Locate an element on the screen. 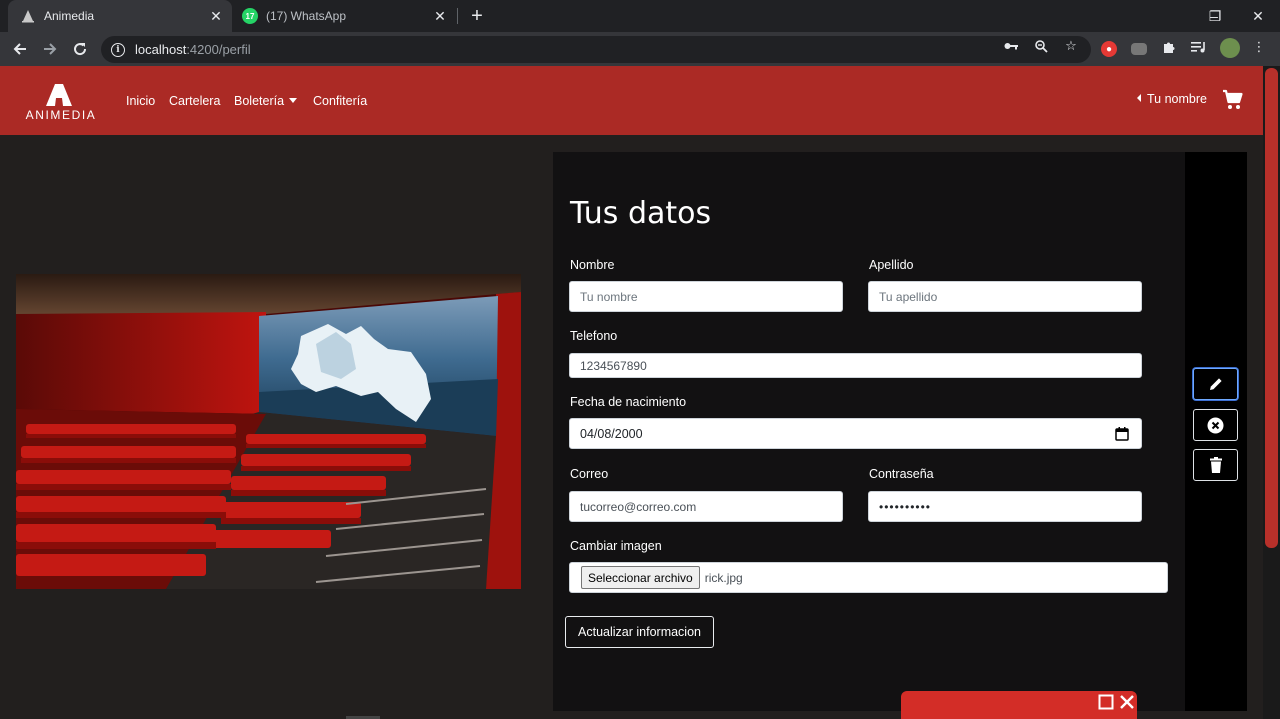 This screenshot has height=719, width=1280. maximize-button: ❐ is located at coordinates (1215, 16).